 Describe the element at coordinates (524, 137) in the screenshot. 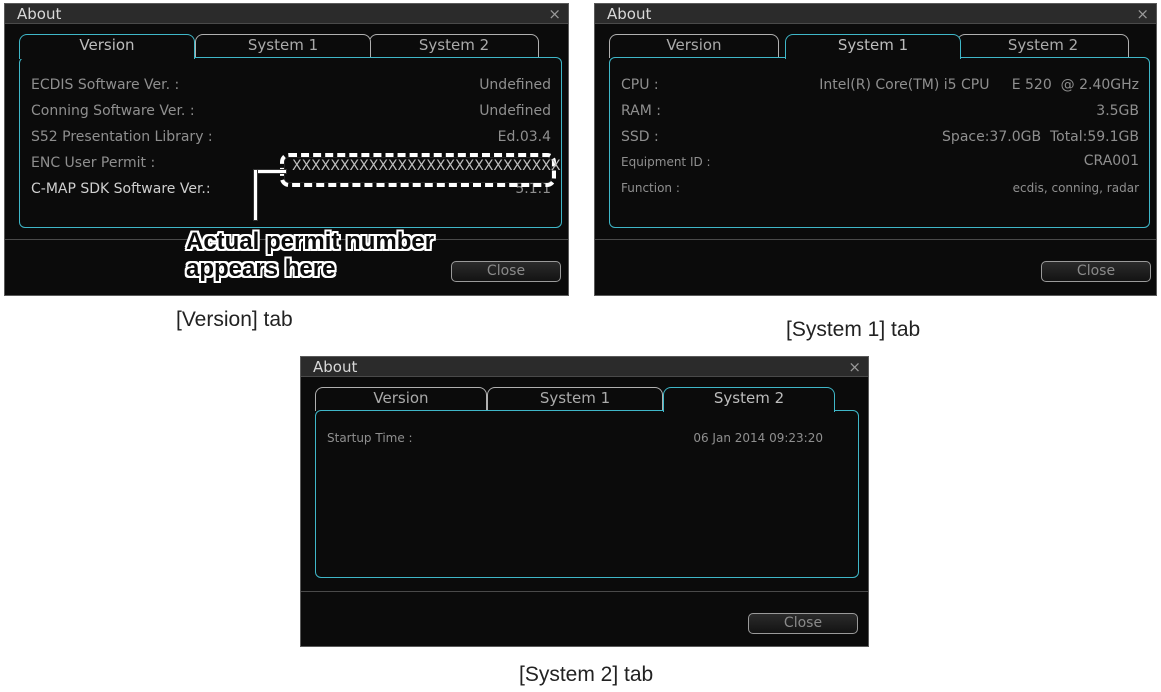

I see `s52-library-value: Ed.03.4` at that location.